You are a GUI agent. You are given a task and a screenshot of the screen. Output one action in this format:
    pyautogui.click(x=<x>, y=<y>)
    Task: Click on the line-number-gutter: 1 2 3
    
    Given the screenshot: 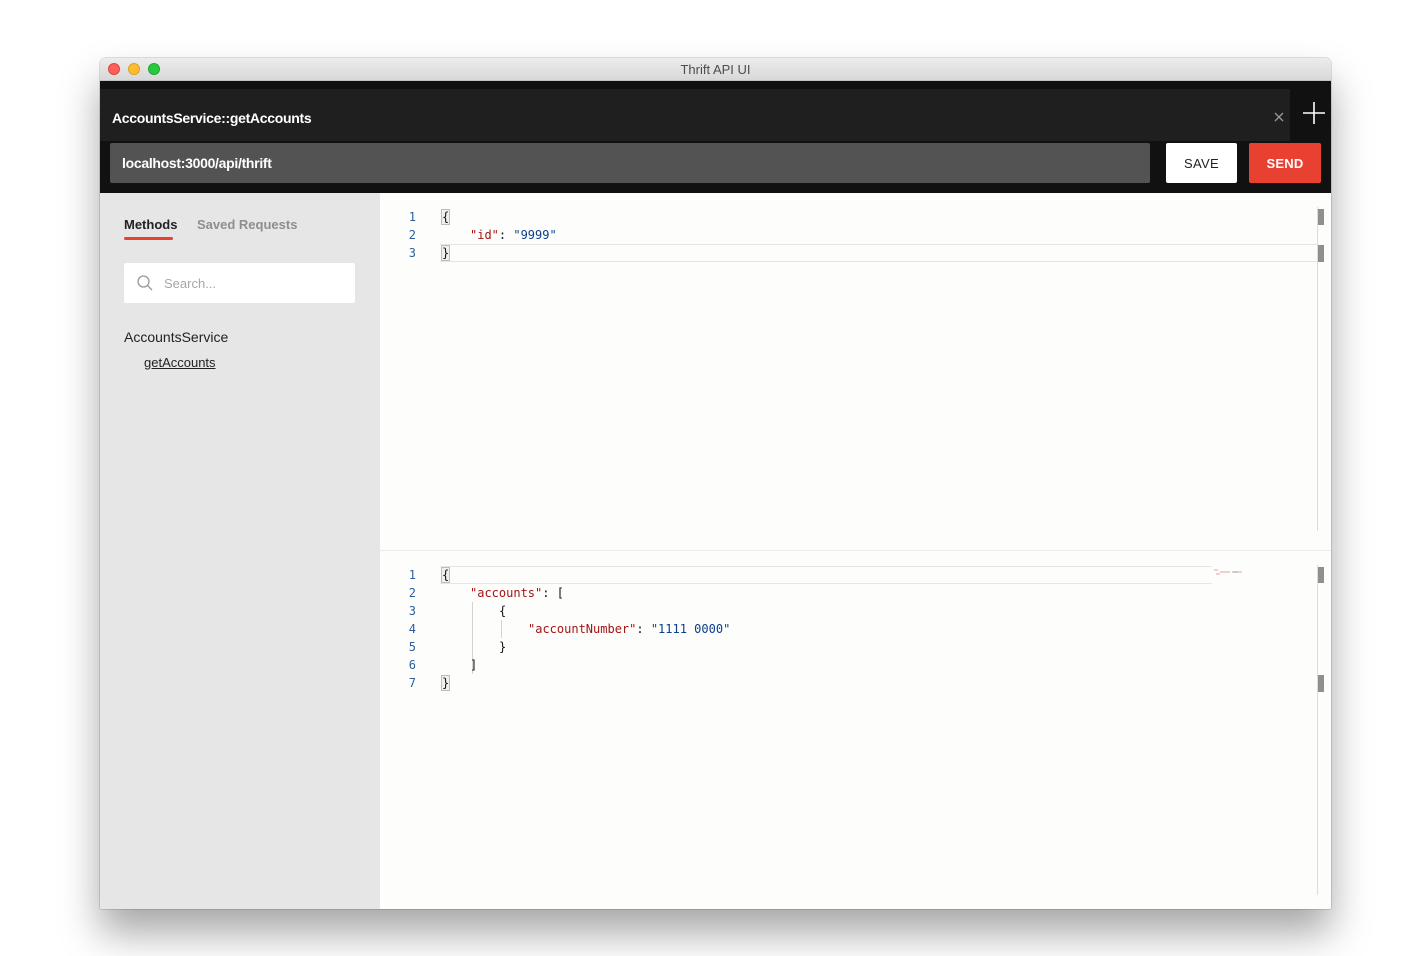 What is the action you would take?
    pyautogui.click(x=405, y=371)
    